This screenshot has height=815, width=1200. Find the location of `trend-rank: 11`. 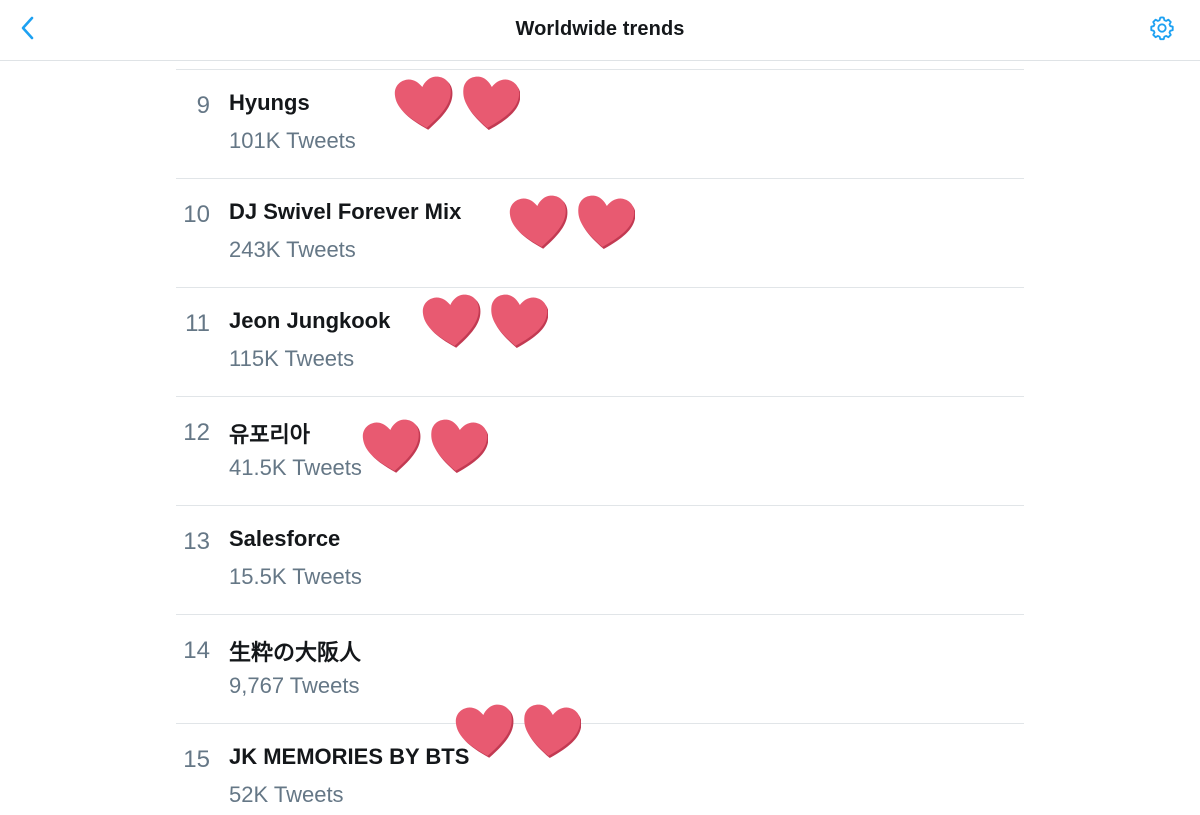

trend-rank: 11 is located at coordinates (197, 323).